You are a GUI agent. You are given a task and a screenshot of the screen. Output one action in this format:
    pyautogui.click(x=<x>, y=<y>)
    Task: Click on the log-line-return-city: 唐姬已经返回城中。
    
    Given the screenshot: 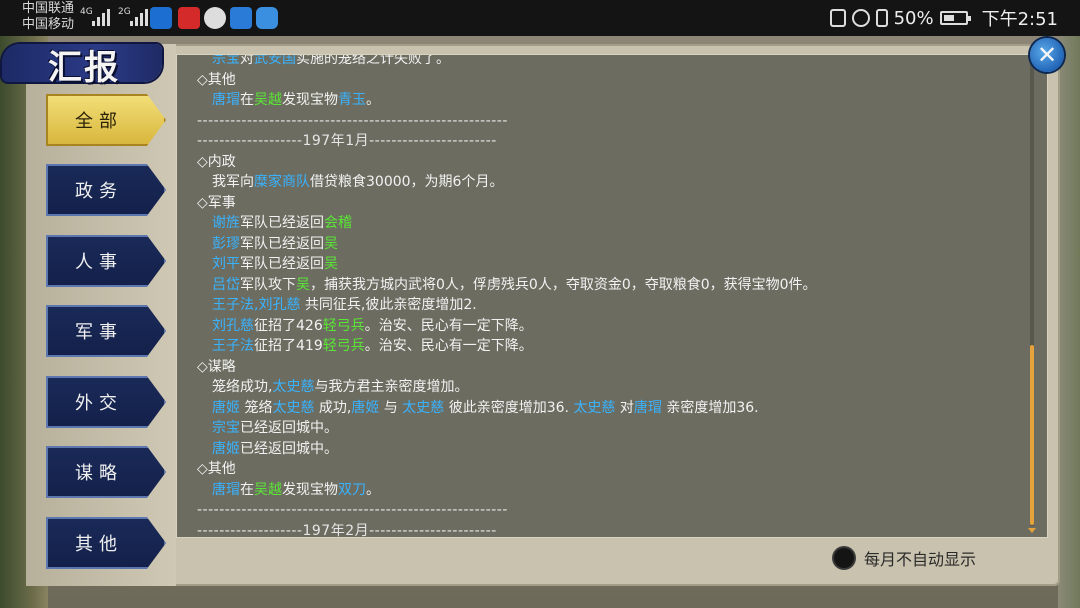 What is the action you would take?
    pyautogui.click(x=275, y=448)
    